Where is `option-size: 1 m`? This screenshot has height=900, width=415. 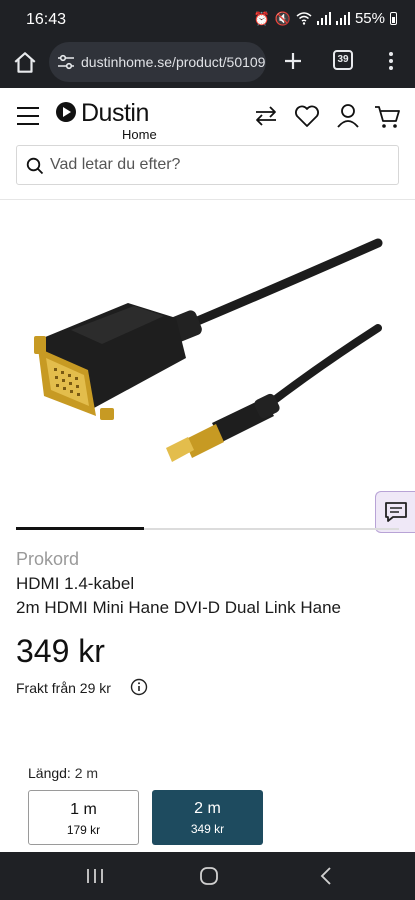
option-size: 1 m is located at coordinates (83, 809).